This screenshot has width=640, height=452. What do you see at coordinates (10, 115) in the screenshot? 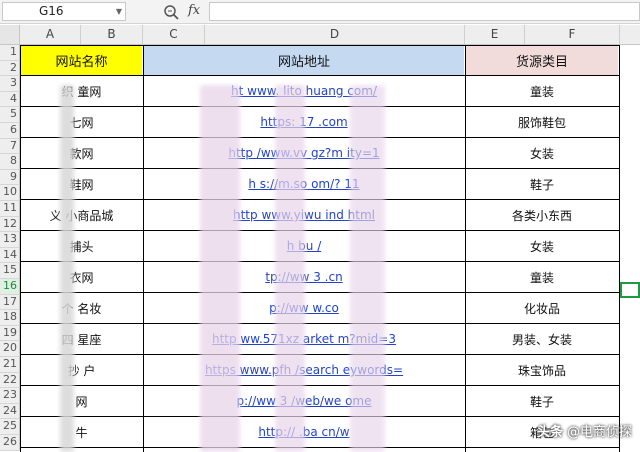
I see `row-header-5: 5` at bounding box center [10, 115].